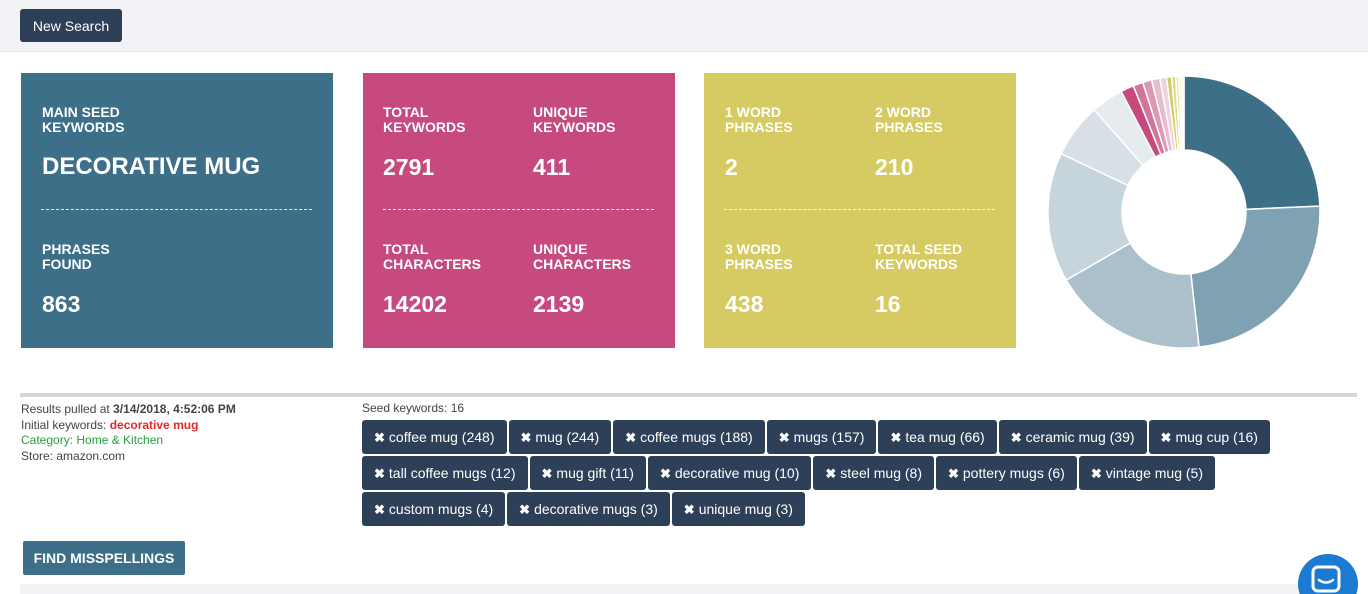 The image size is (1368, 594). I want to click on seed-keyword-chip: ✖ tall coffee mugs (12), so click(445, 473).